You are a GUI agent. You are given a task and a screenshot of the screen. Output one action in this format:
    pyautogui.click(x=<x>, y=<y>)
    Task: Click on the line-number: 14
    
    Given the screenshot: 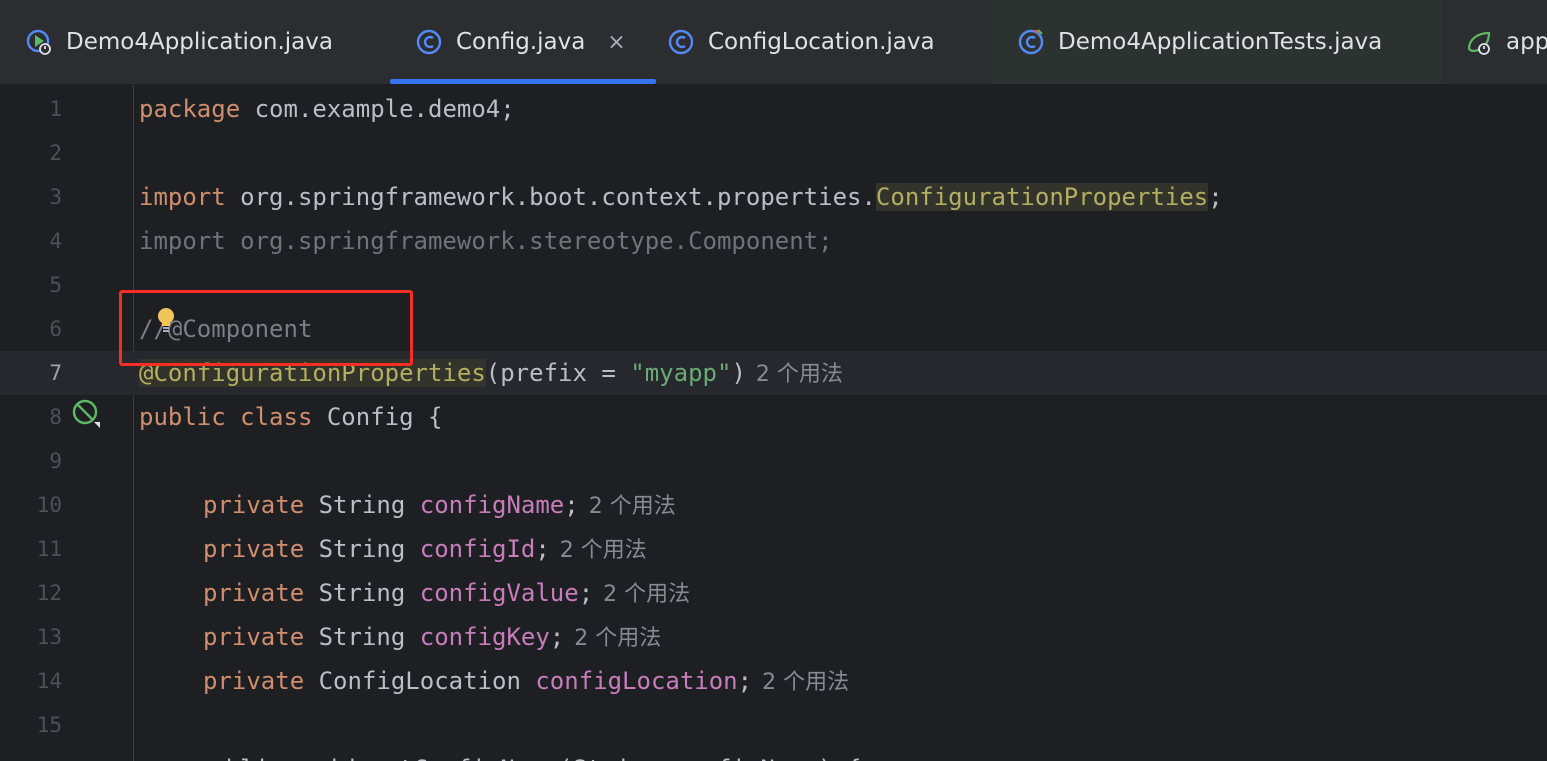 What is the action you would take?
    pyautogui.click(x=49, y=681)
    